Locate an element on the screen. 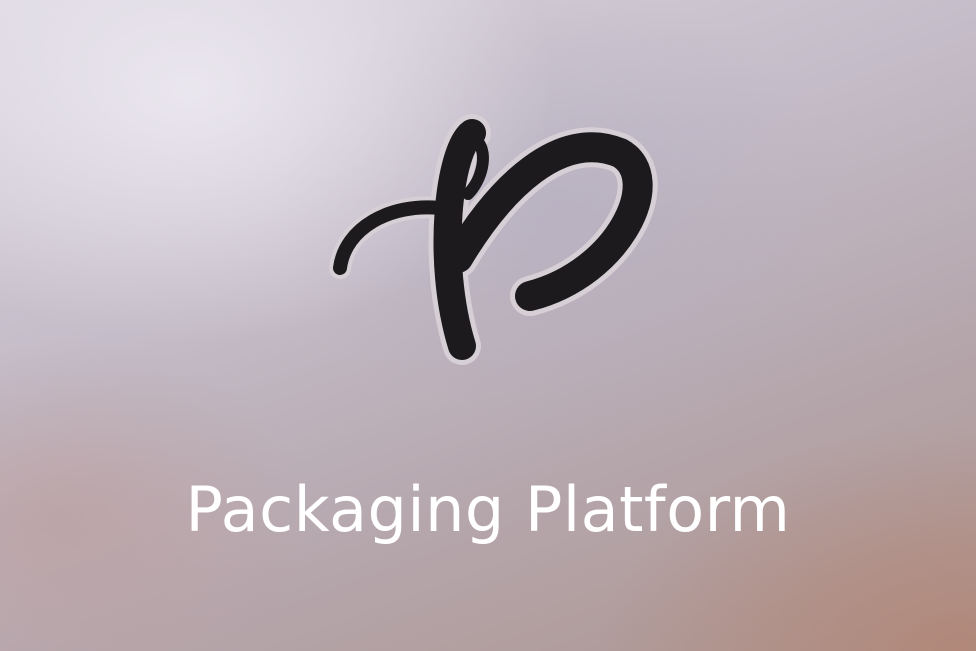 This screenshot has height=651, width=976. brand-title: Packaging Platform is located at coordinates (488, 509).